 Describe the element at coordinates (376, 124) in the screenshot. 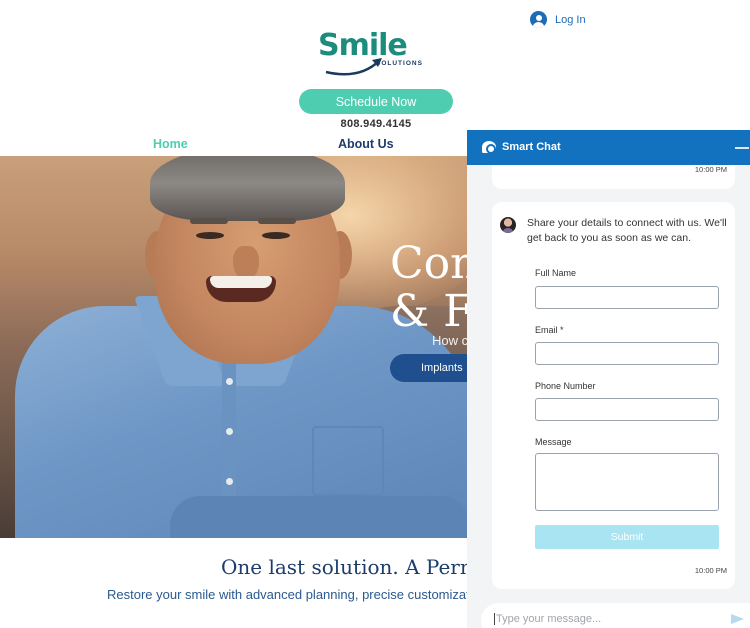

I see `phone-number: 808.949.4145` at that location.